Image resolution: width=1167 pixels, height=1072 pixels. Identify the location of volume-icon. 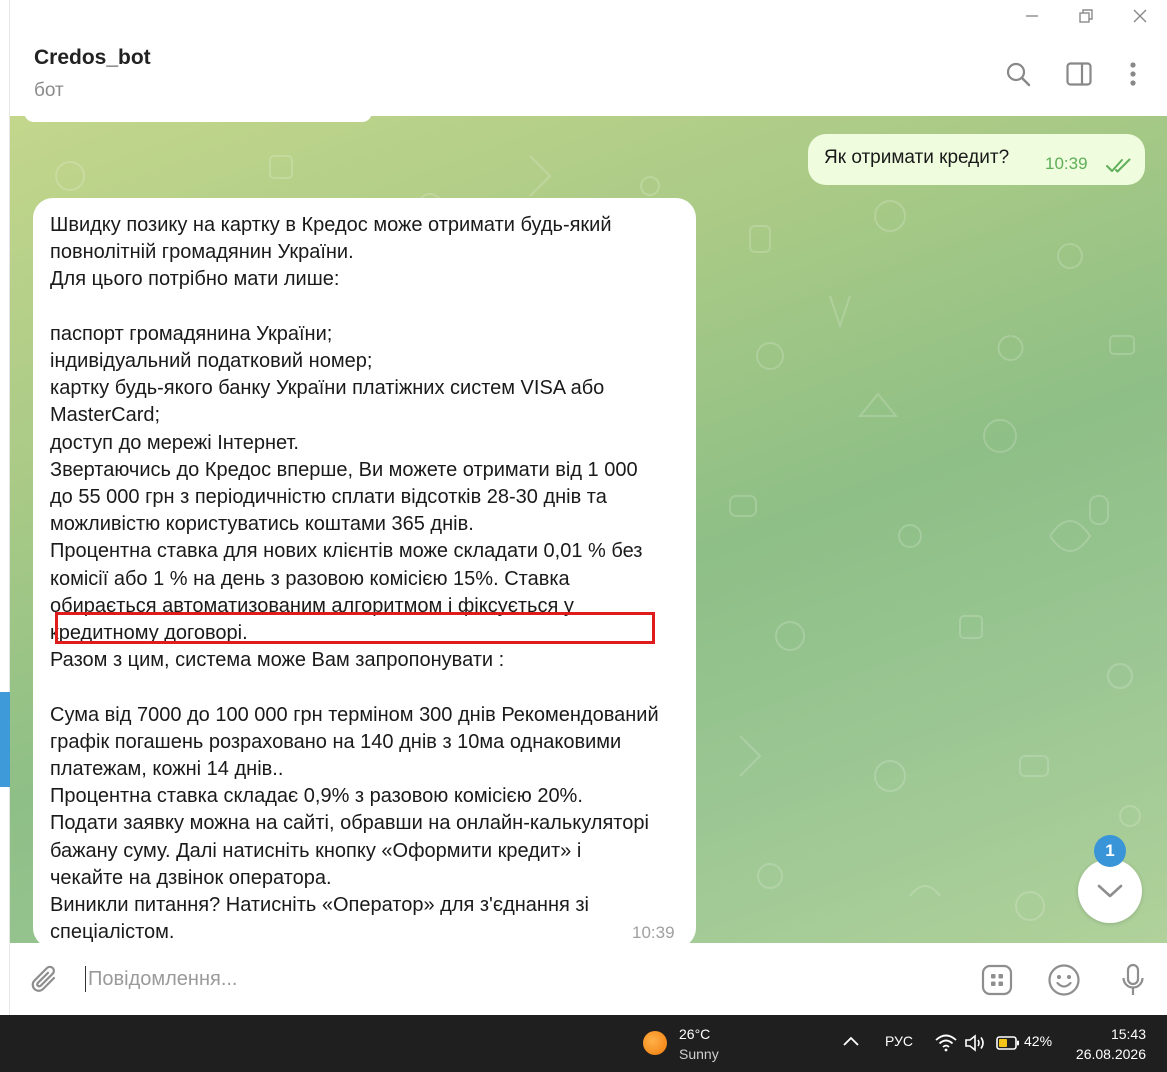
(975, 1043).